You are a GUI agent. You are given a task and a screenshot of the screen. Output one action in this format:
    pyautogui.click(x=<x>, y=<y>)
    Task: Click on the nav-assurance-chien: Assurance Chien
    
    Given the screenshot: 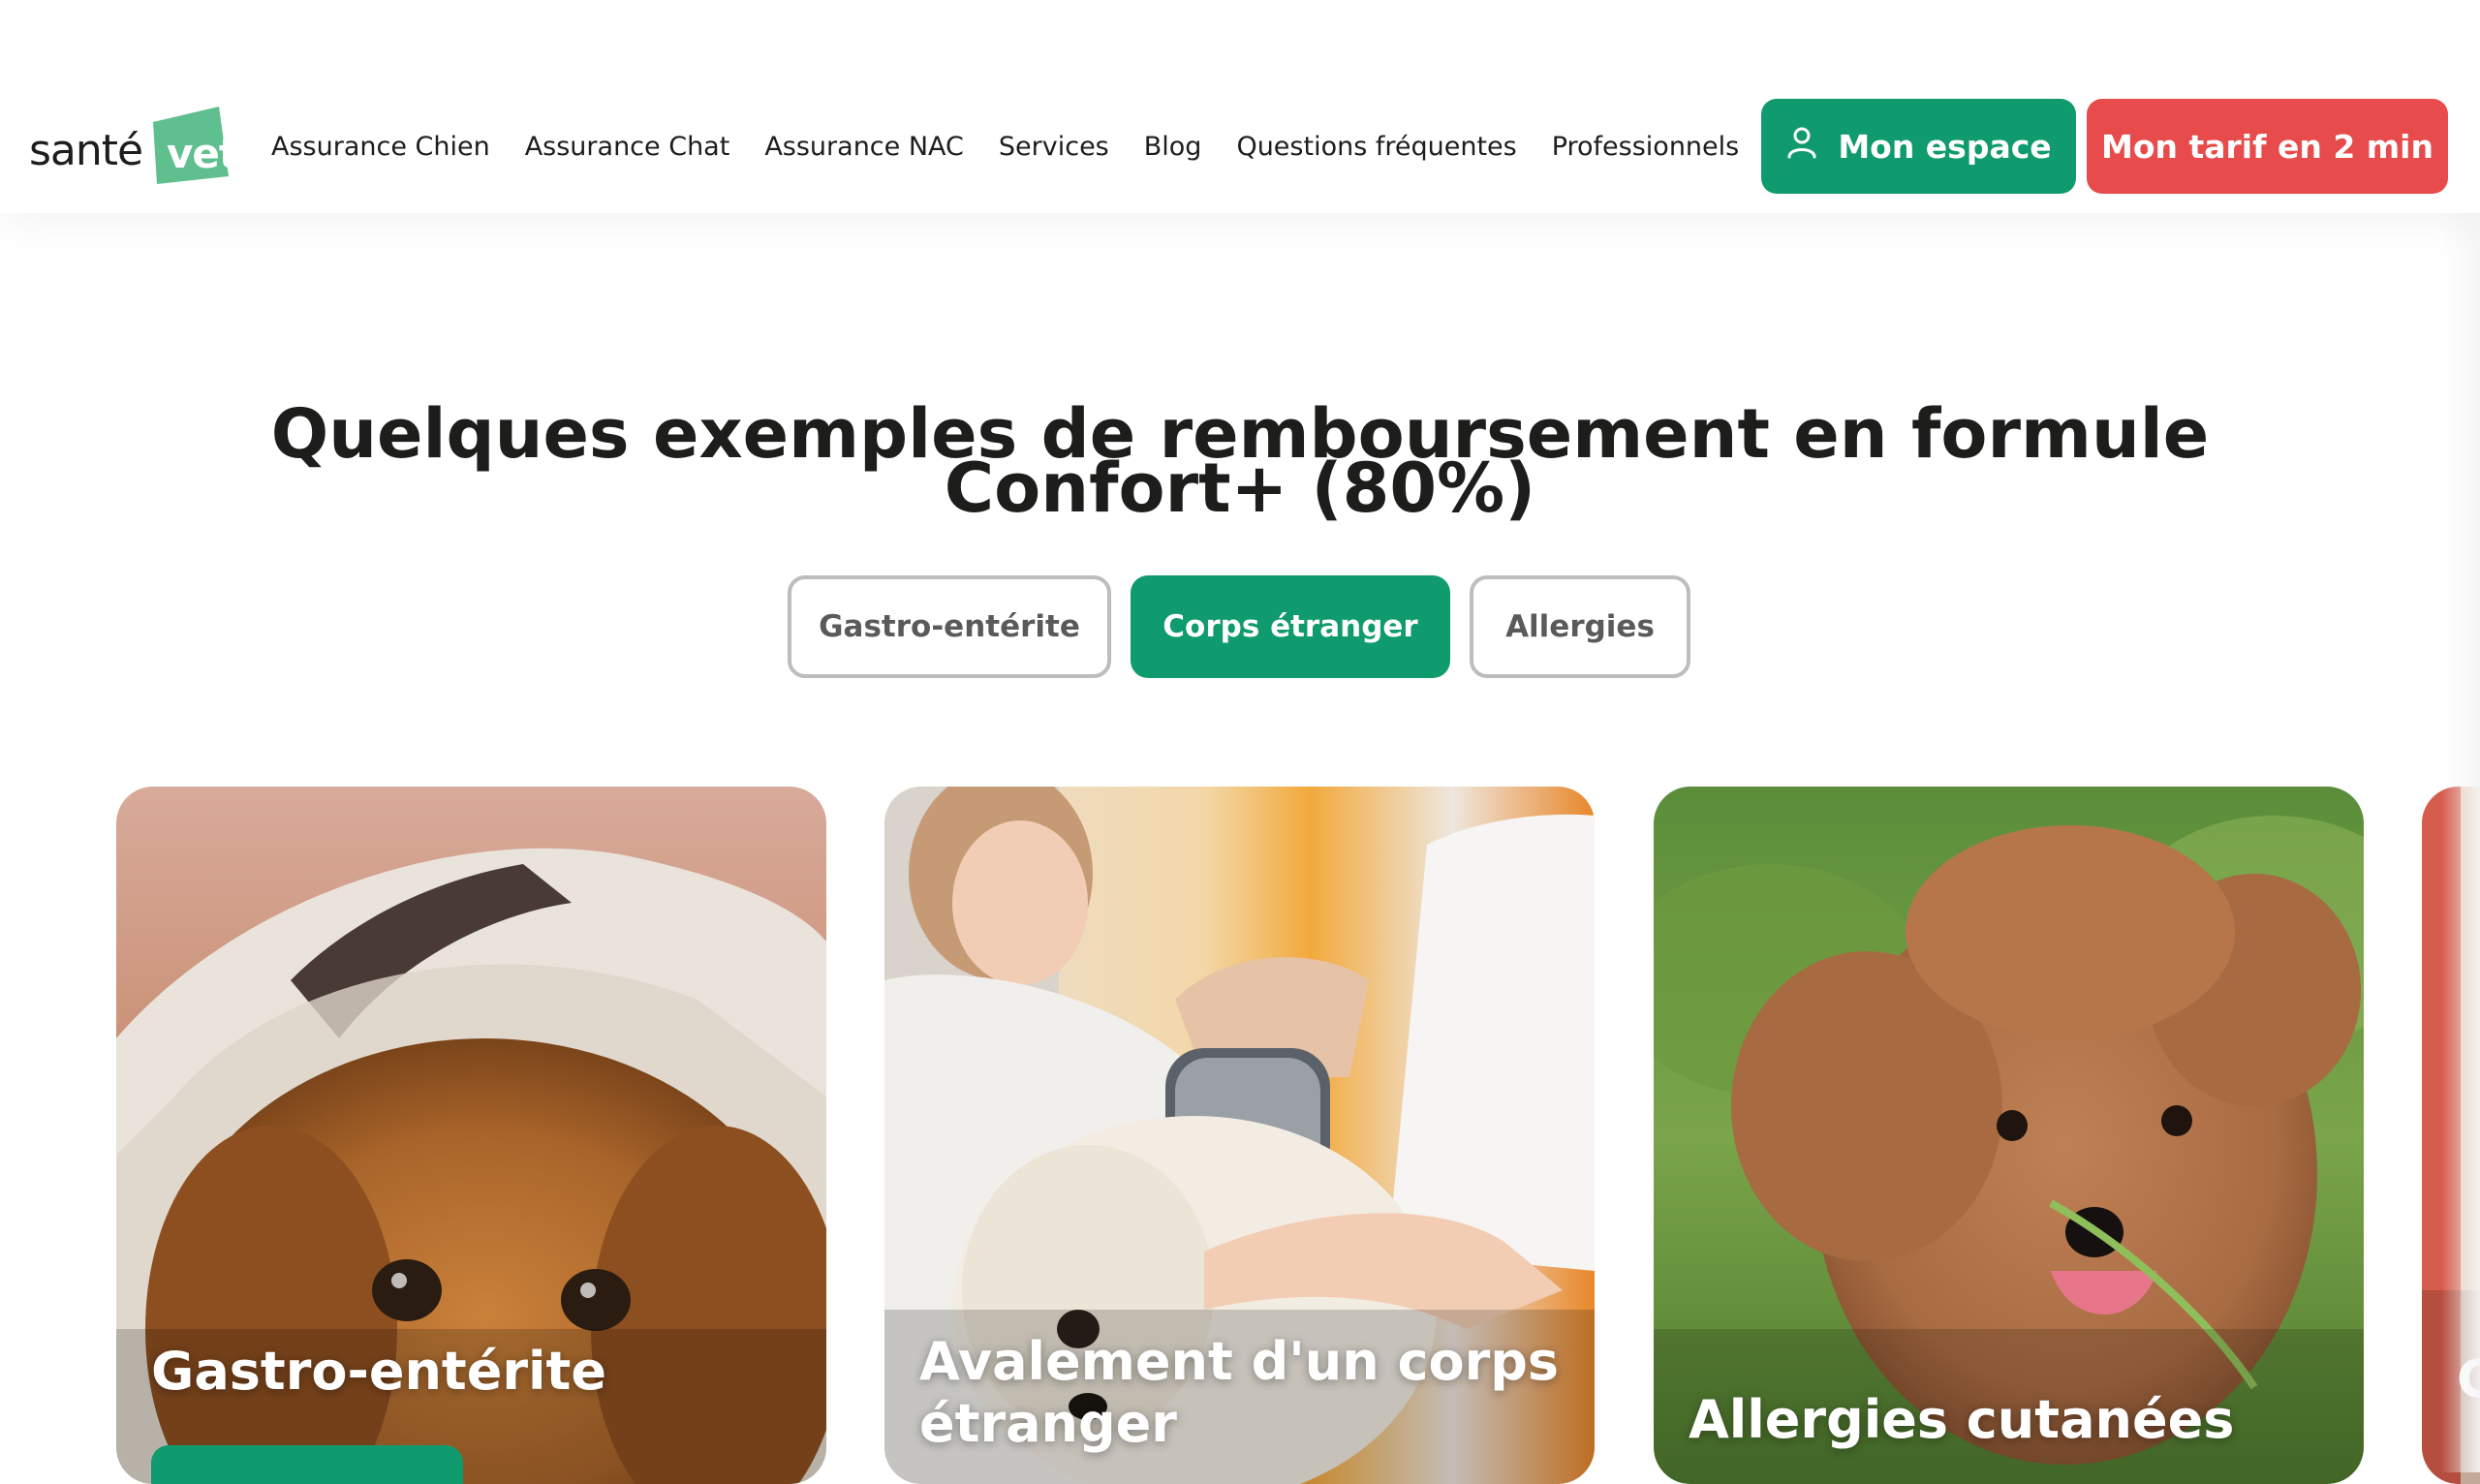 What is the action you would take?
    pyautogui.click(x=380, y=147)
    